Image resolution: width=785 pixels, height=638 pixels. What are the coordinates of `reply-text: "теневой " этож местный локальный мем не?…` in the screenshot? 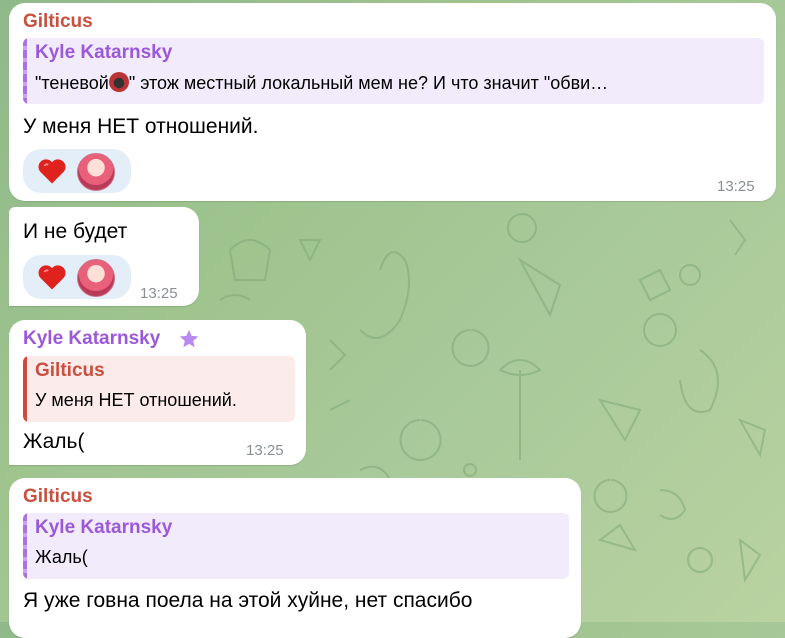 It's located at (395, 83).